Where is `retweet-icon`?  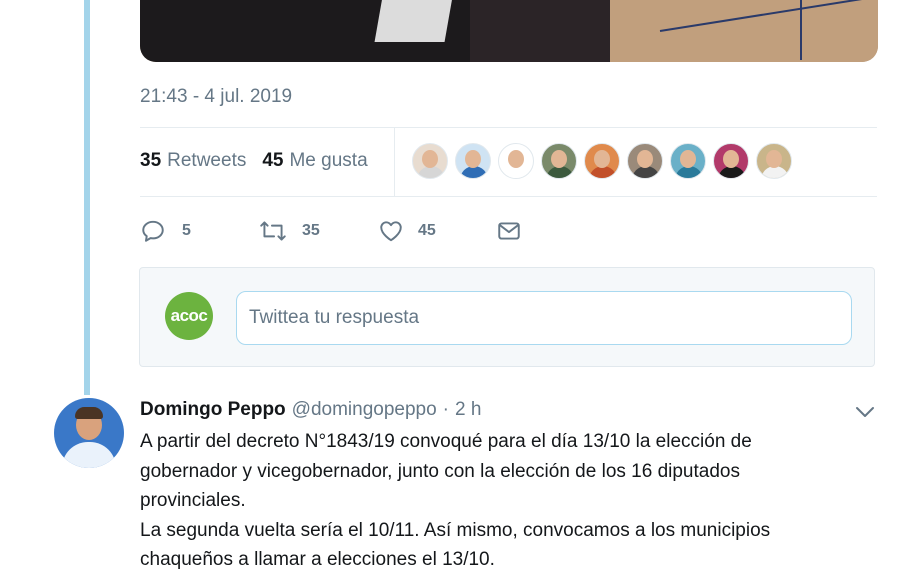
retweet-icon is located at coordinates (273, 231).